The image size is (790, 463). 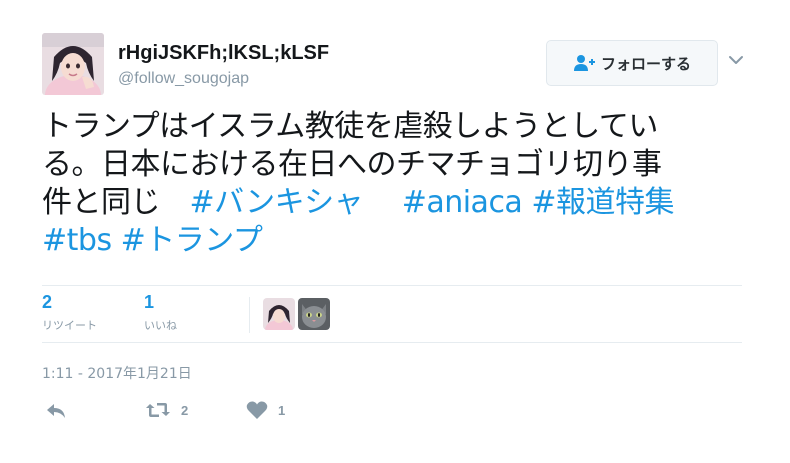 I want to click on tweet-line: る。日本における在日へのチマチョゴリ切り事, so click(x=352, y=164).